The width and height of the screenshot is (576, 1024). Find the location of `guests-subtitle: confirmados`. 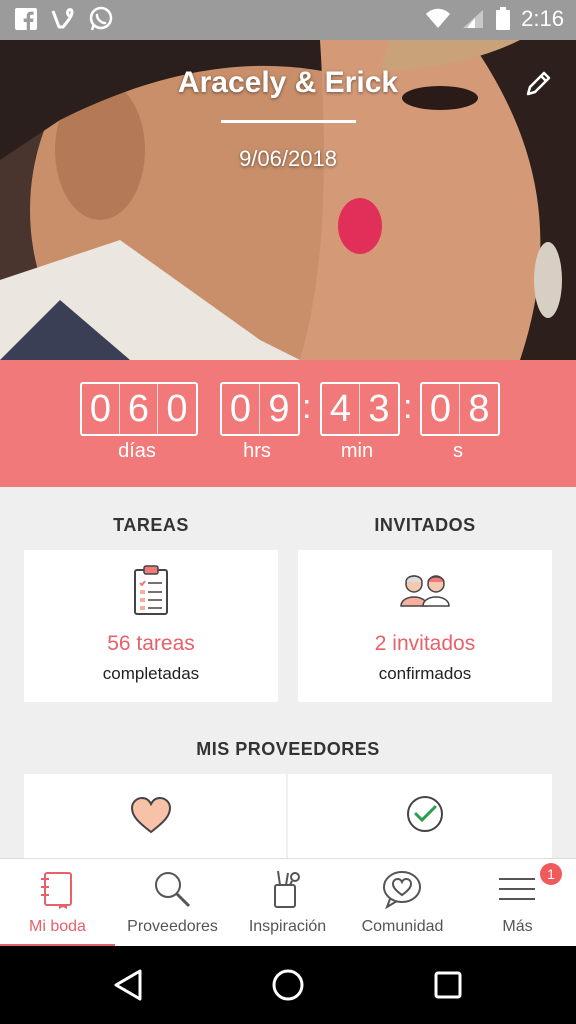

guests-subtitle: confirmados is located at coordinates (425, 673).